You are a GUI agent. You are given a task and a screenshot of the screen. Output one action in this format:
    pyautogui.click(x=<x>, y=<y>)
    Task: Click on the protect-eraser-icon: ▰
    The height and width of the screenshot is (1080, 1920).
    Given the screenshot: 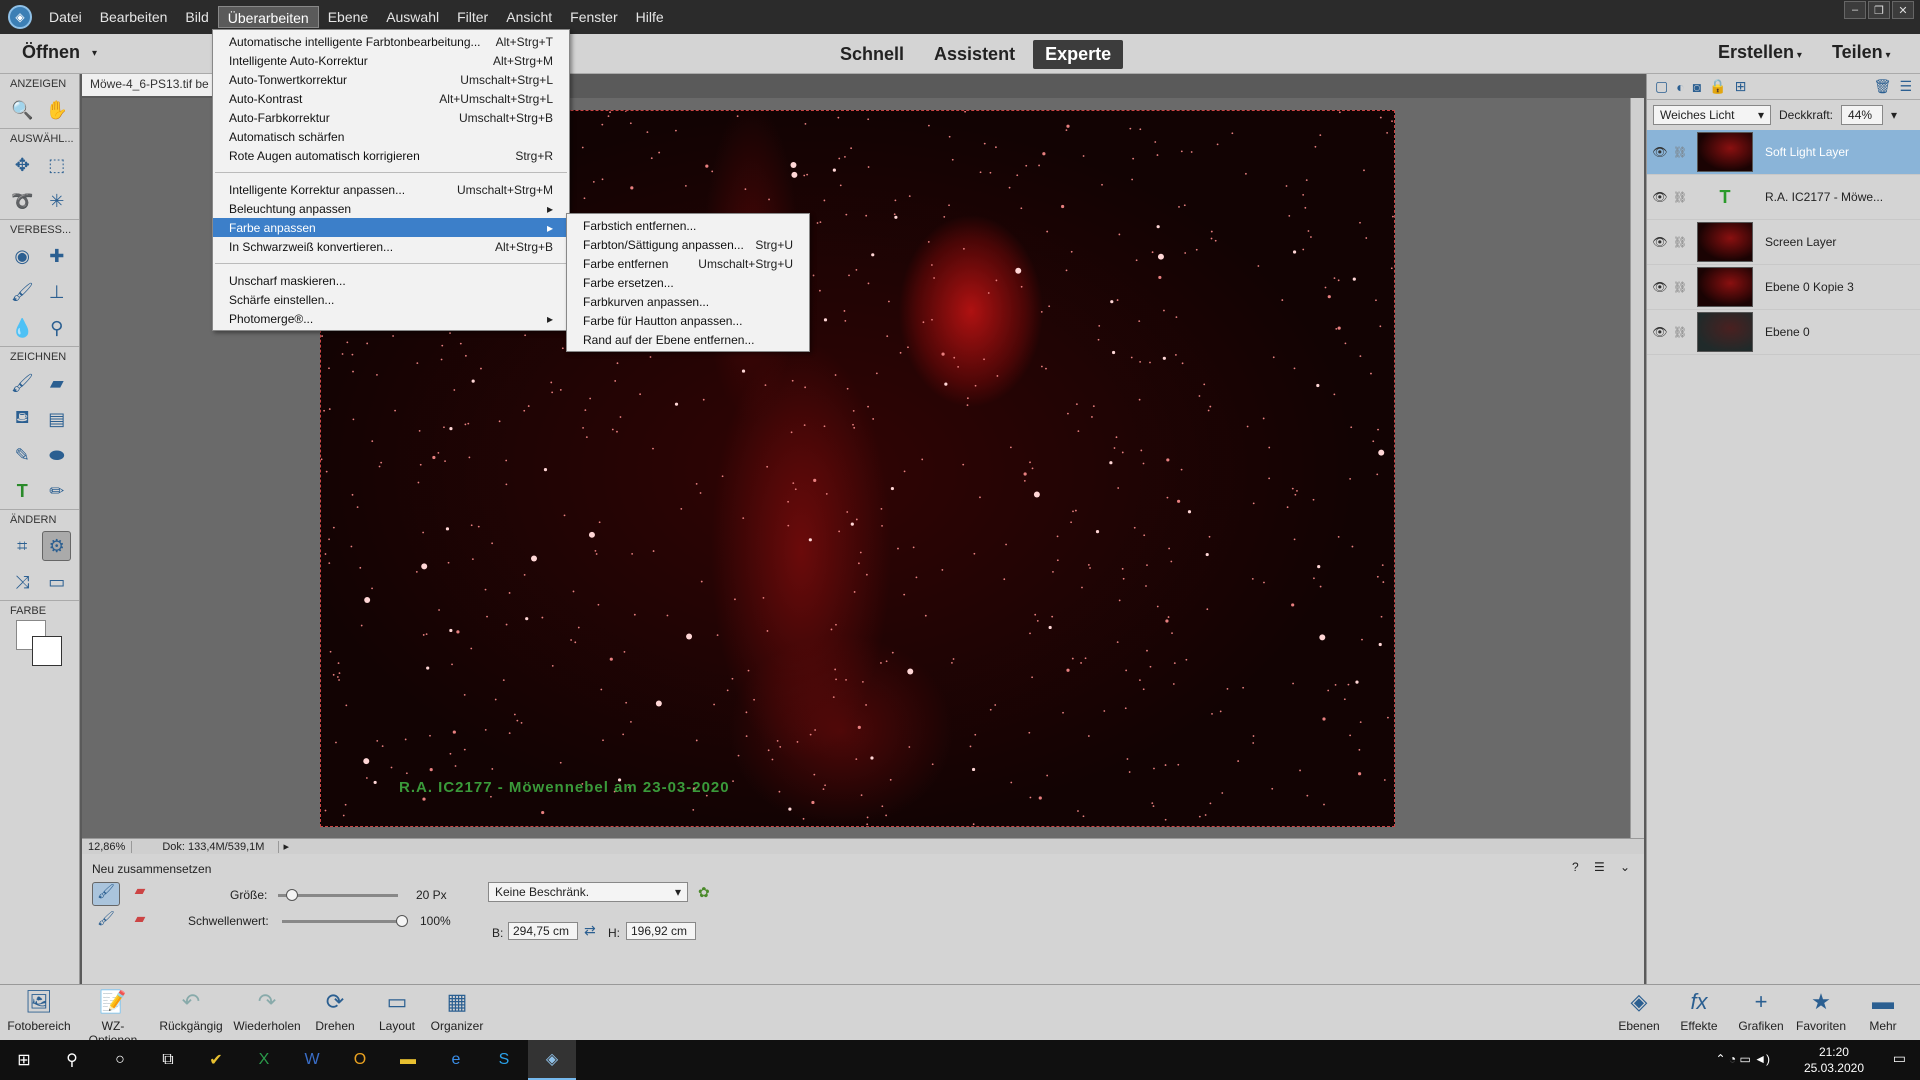 What is the action you would take?
    pyautogui.click(x=140, y=894)
    